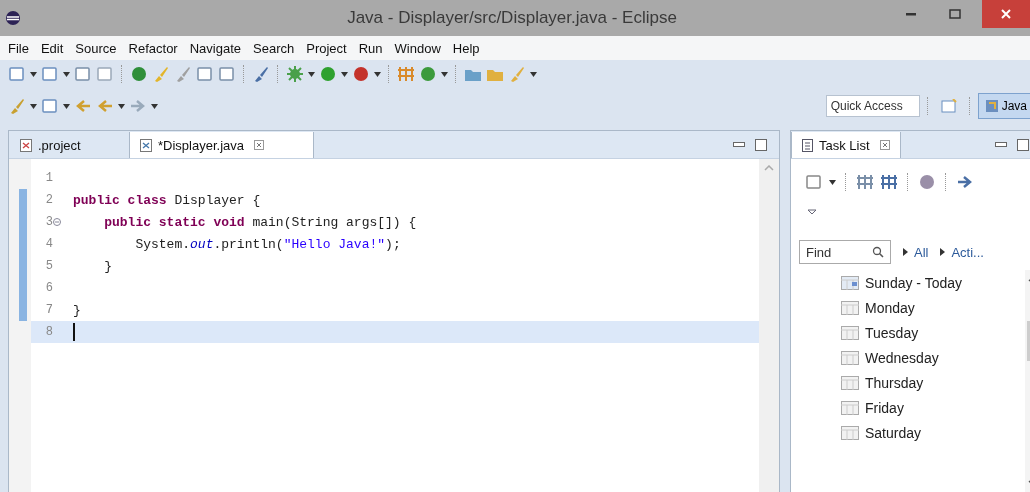  Describe the element at coordinates (512, 18) in the screenshot. I see `window-title: Java - Displayer/src/Displayer.java - Eclipse` at that location.